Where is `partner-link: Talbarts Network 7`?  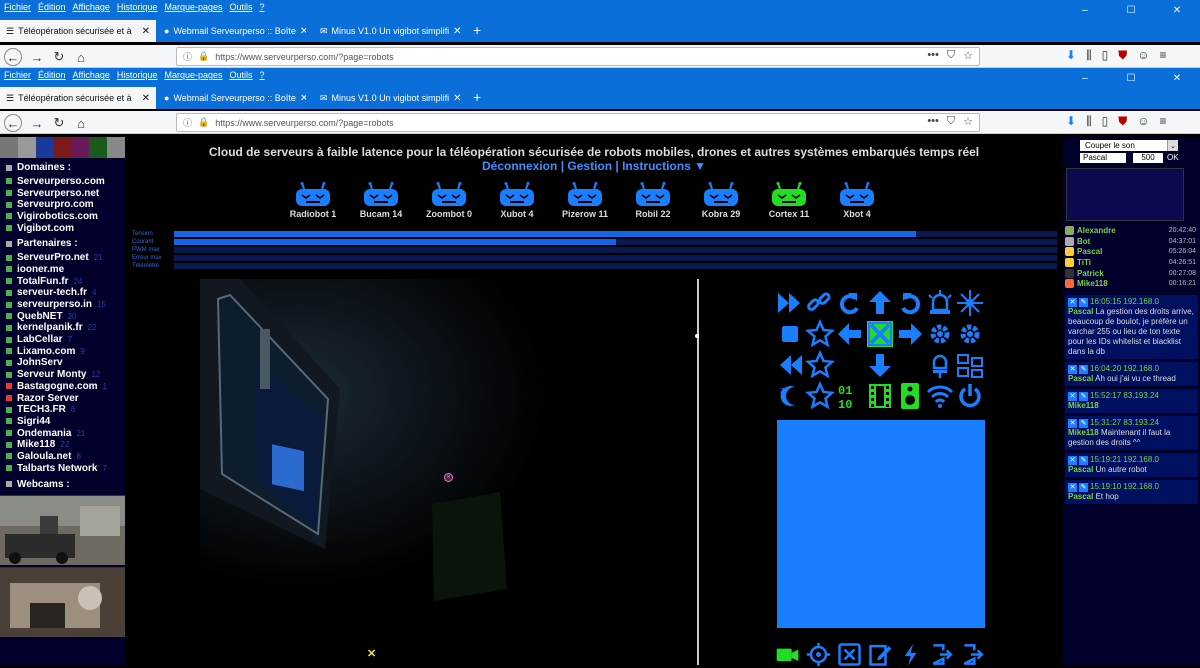
partner-link: Talbarts Network 7 is located at coordinates (62, 469).